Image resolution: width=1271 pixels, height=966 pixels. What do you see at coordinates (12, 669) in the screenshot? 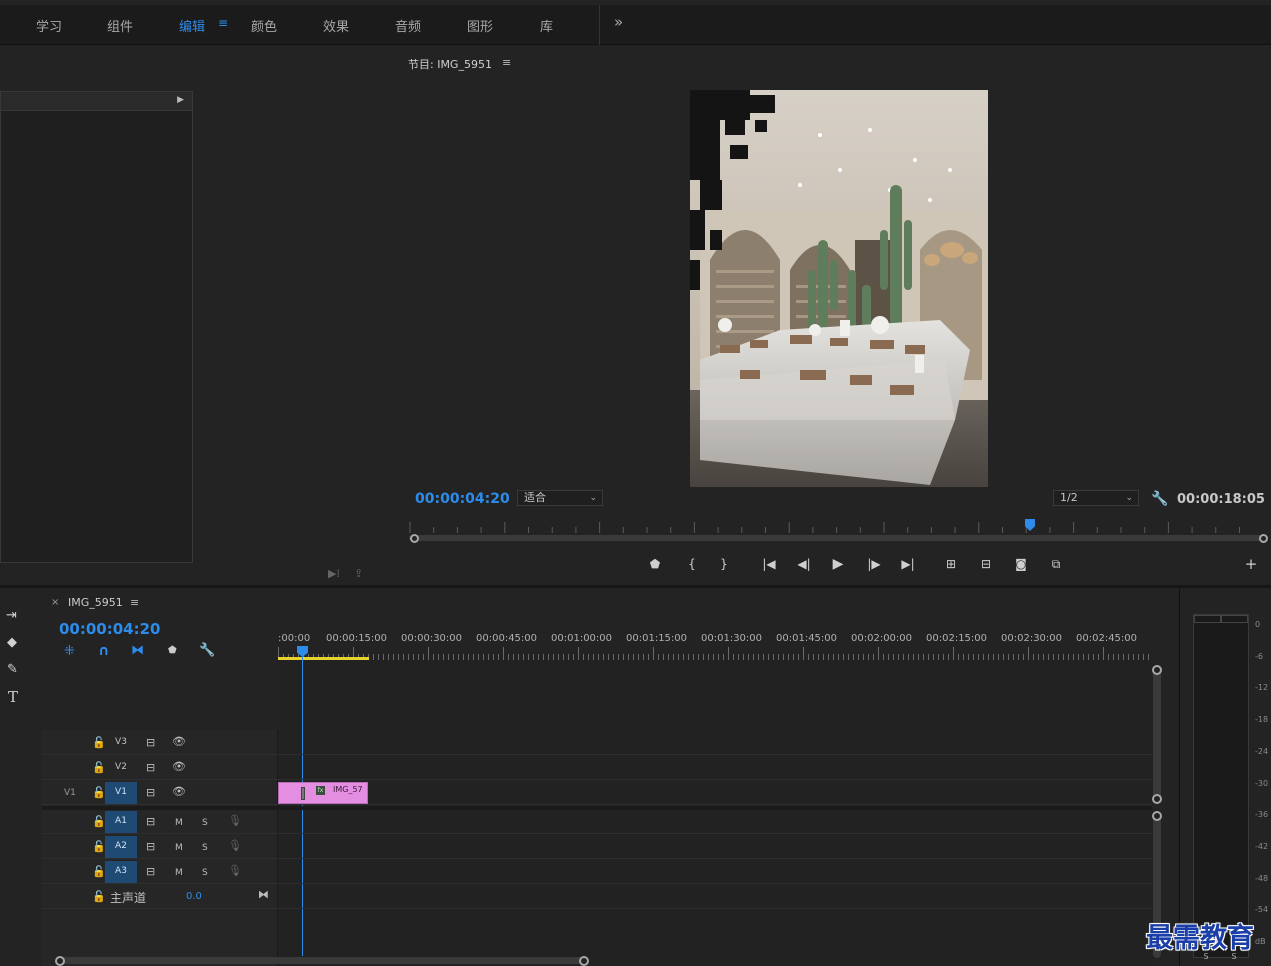
I see `pen-icon: ✎` at bounding box center [12, 669].